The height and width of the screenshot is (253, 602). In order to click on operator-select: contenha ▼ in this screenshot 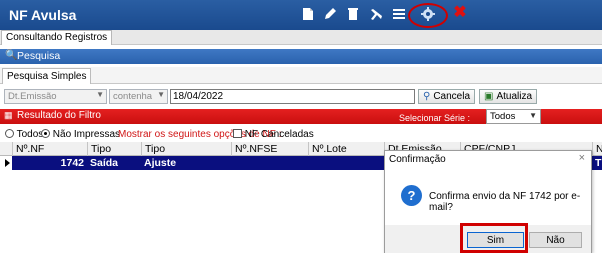, I will do `click(138, 96)`.